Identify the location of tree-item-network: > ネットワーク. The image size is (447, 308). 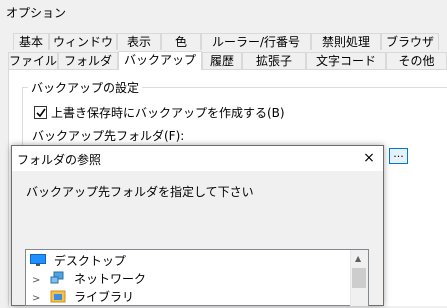
(89, 279).